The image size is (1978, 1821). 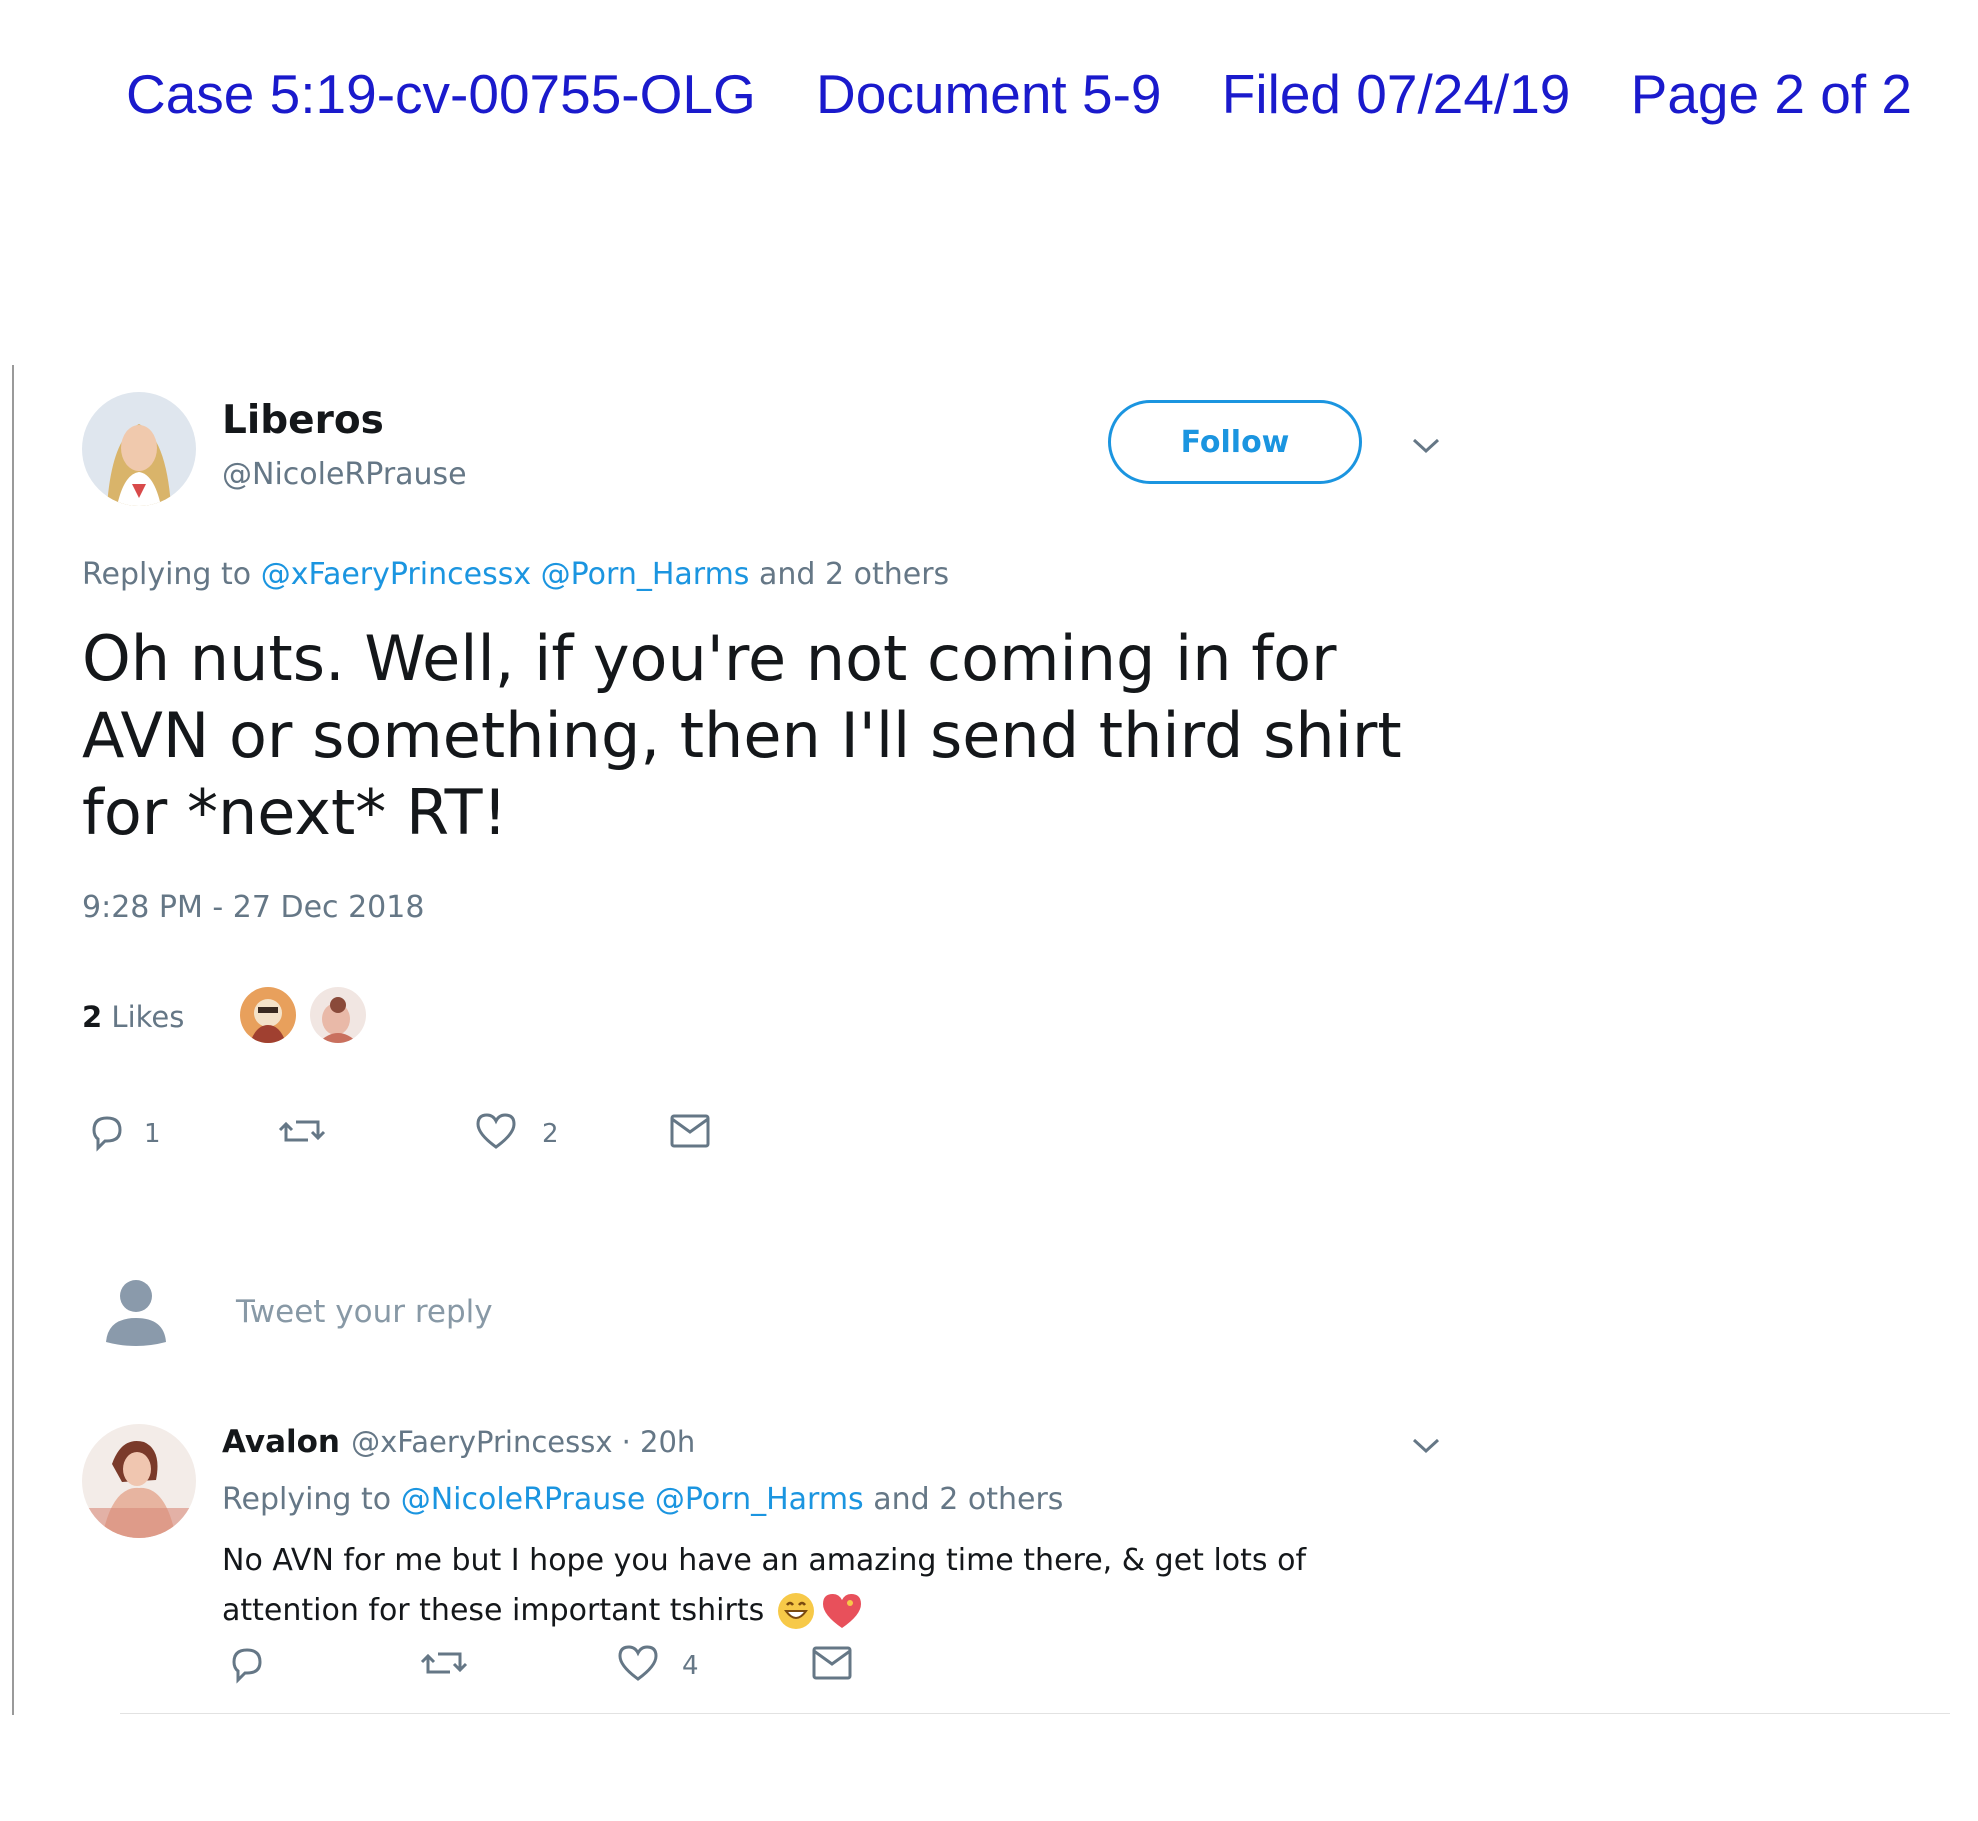 What do you see at coordinates (92, 1017) in the screenshot?
I see `likes-count: 2` at bounding box center [92, 1017].